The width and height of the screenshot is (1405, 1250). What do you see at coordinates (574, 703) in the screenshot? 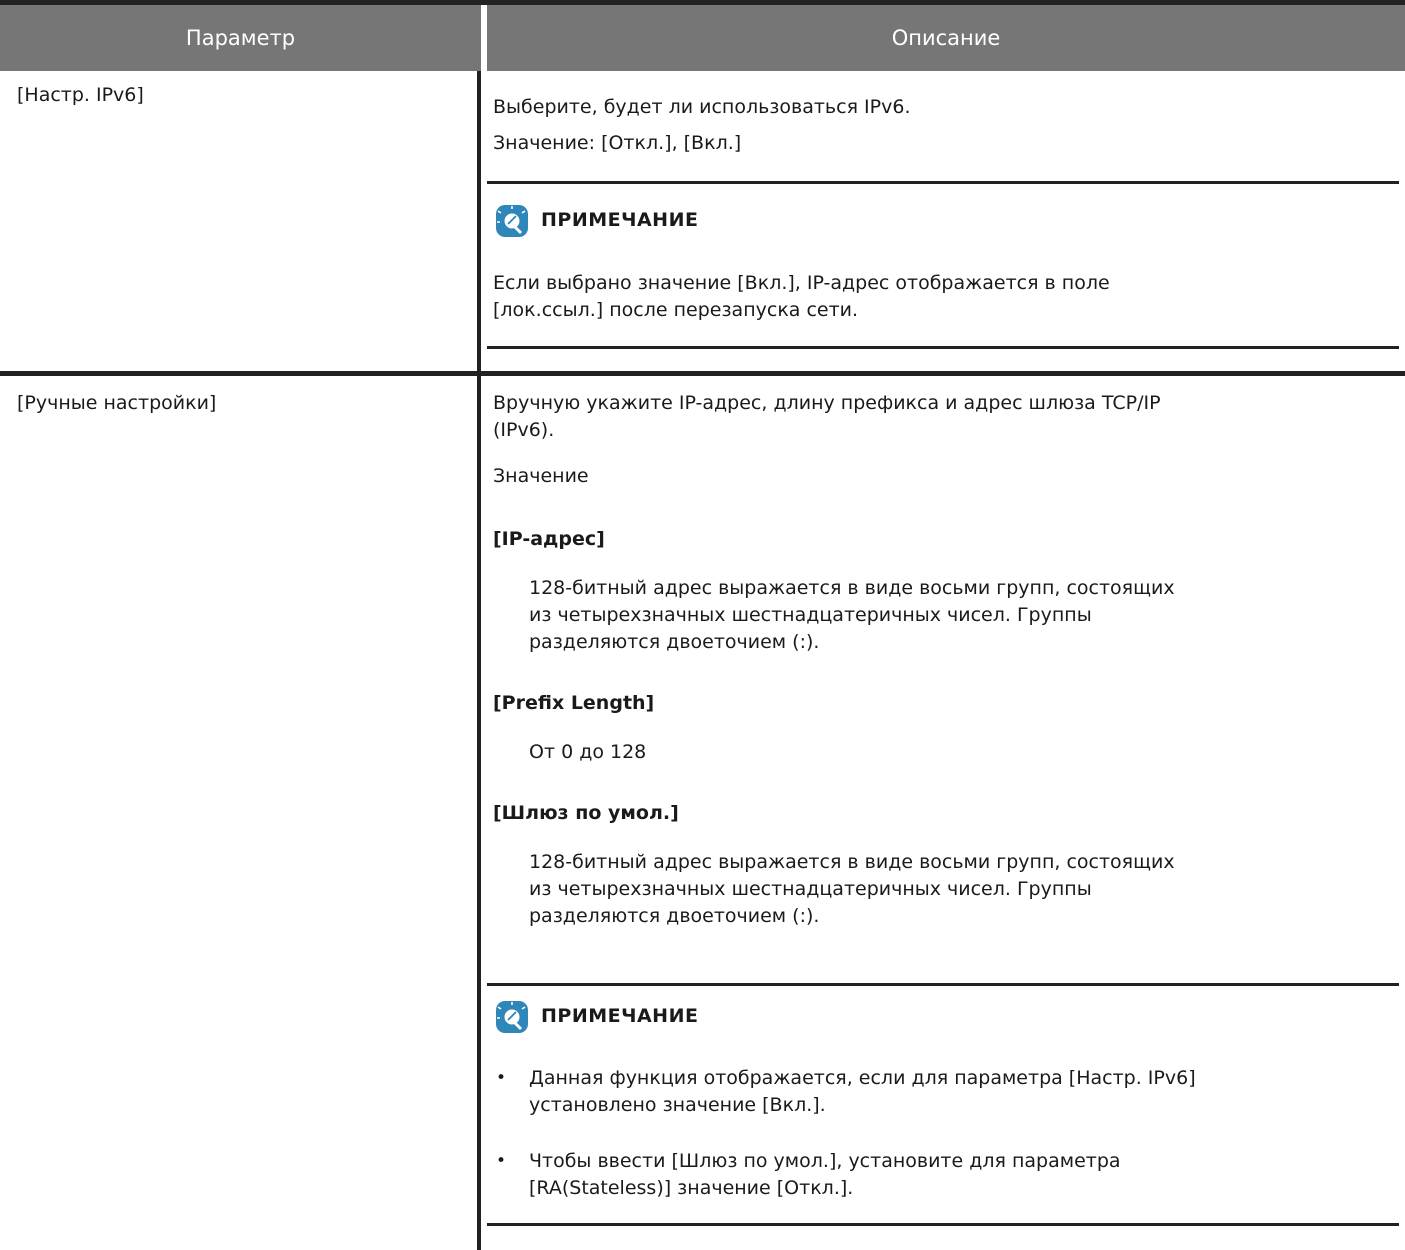
I see `value-title: [Prefix Length]` at bounding box center [574, 703].